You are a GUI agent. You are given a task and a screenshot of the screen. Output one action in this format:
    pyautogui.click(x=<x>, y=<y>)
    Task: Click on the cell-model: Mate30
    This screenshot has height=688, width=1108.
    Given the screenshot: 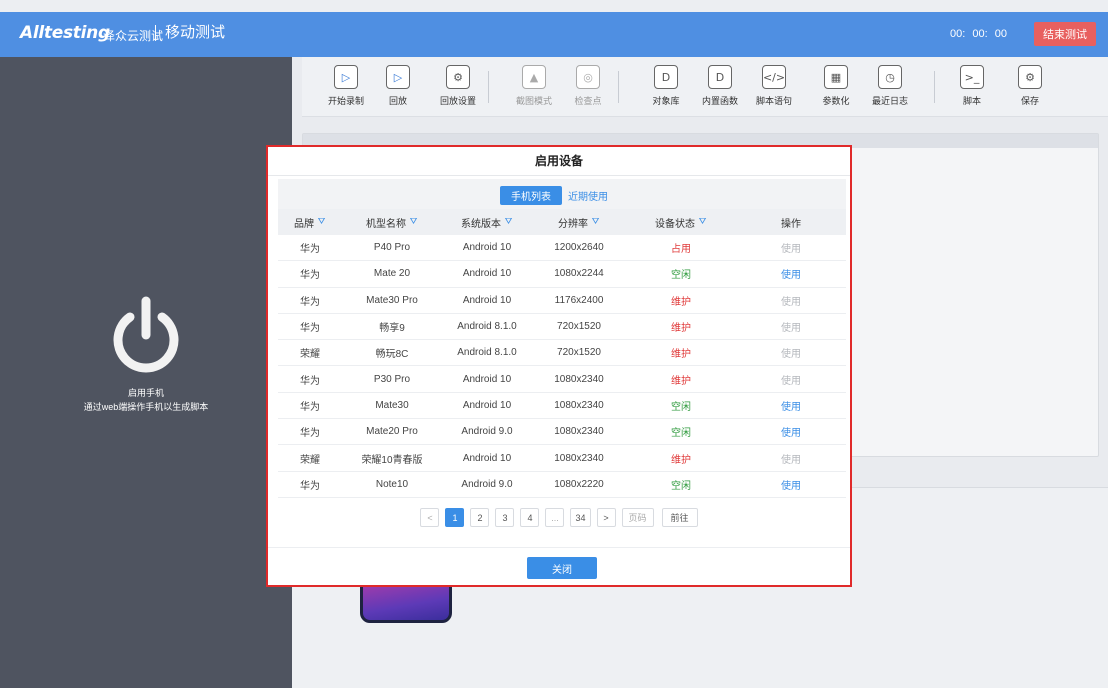 What is the action you would take?
    pyautogui.click(x=392, y=405)
    